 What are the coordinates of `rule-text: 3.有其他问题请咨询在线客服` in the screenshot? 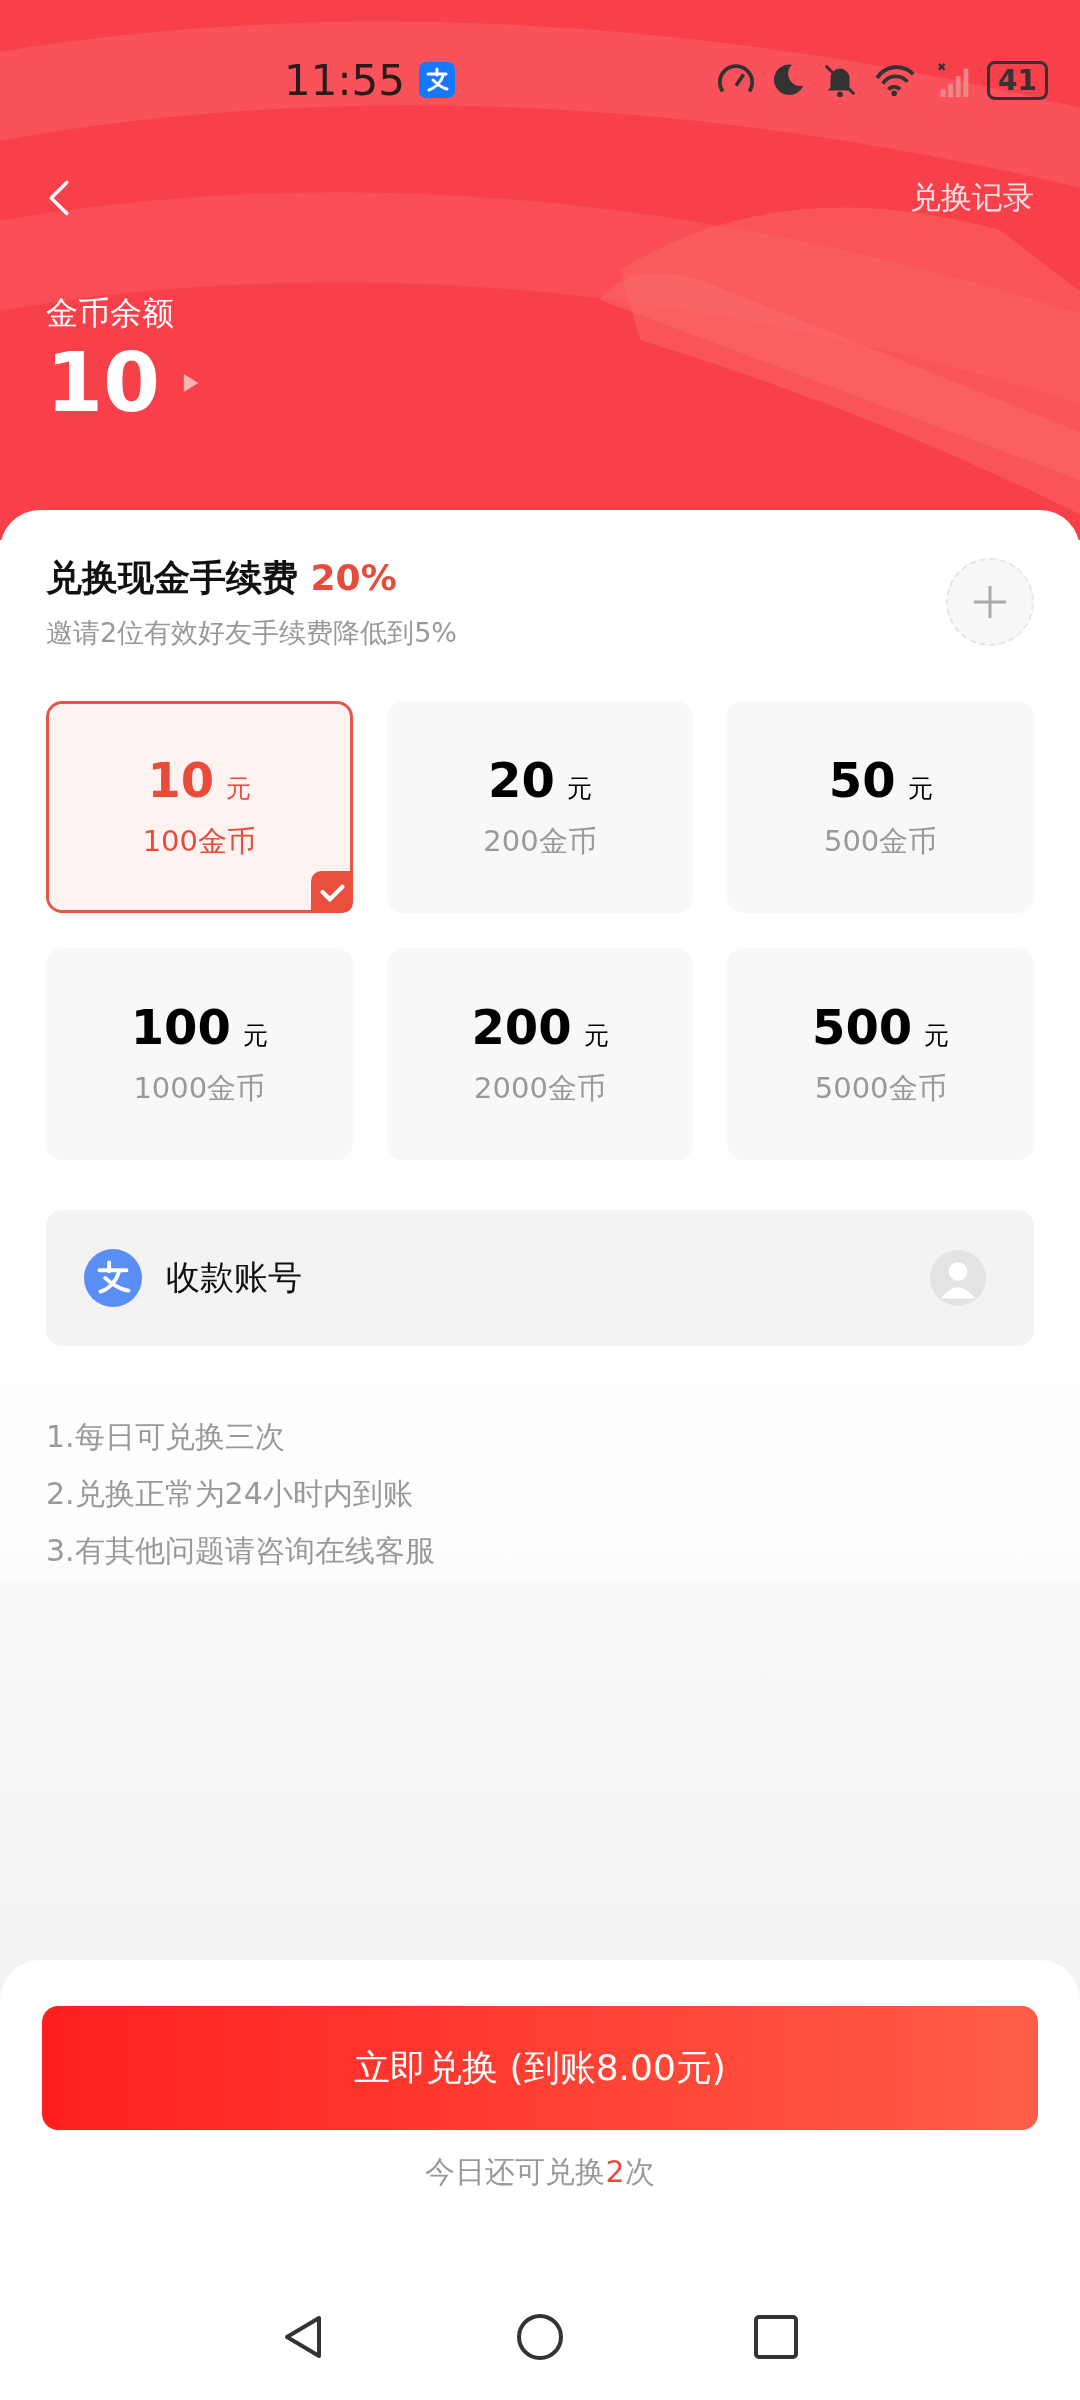 It's located at (241, 1551).